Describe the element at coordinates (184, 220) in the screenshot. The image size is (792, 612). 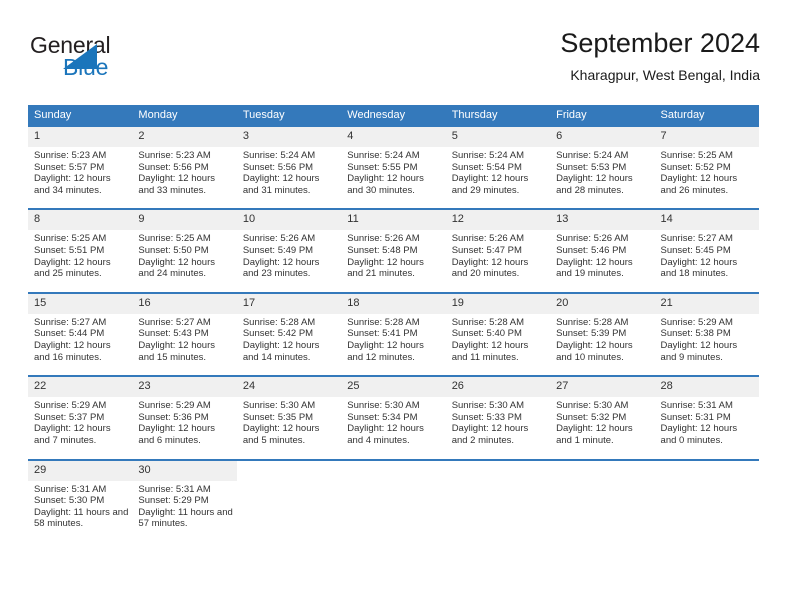
I see `day-number: 9` at that location.